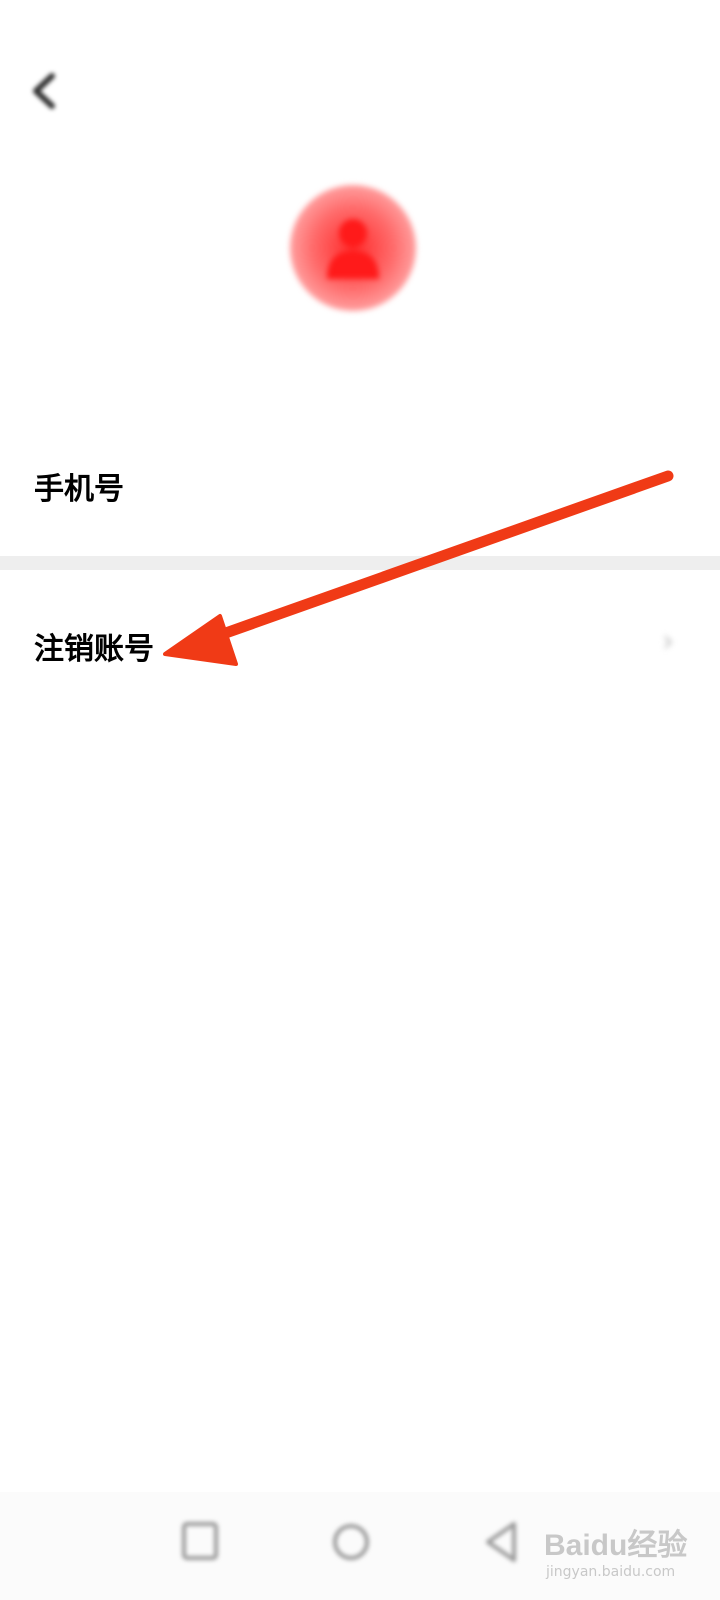 The height and width of the screenshot is (1600, 720). Describe the element at coordinates (360, 563) in the screenshot. I see `section-divider` at that location.